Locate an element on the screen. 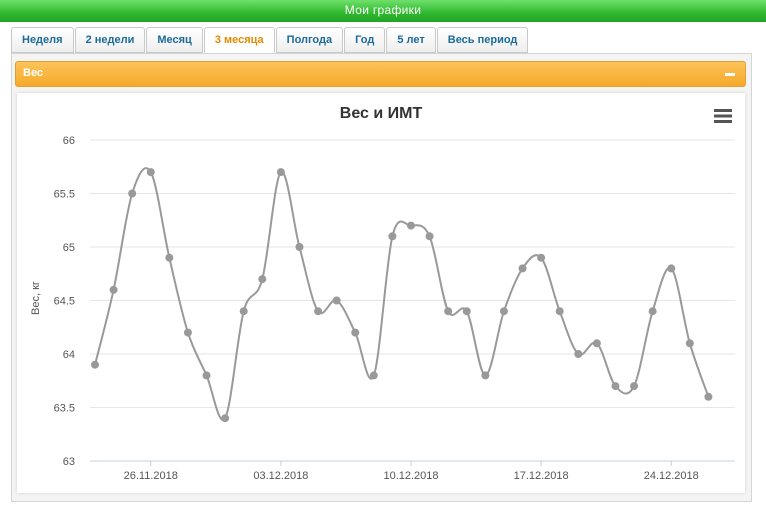 The image size is (766, 510). tab-month: Месяц is located at coordinates (174, 40).